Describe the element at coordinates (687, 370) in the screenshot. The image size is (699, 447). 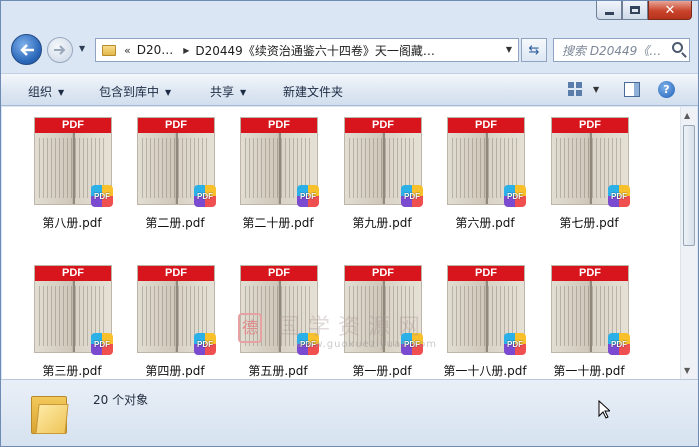
I see `scroll-down-arrow-icon: ▼` at that location.